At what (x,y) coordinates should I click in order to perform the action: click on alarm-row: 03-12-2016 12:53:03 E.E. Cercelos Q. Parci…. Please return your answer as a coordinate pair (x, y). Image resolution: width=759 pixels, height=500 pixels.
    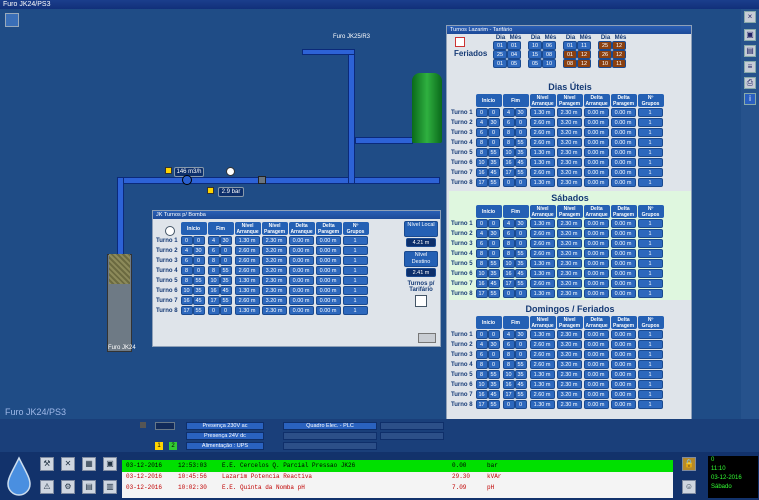
    Looking at the image, I should click on (397, 466).